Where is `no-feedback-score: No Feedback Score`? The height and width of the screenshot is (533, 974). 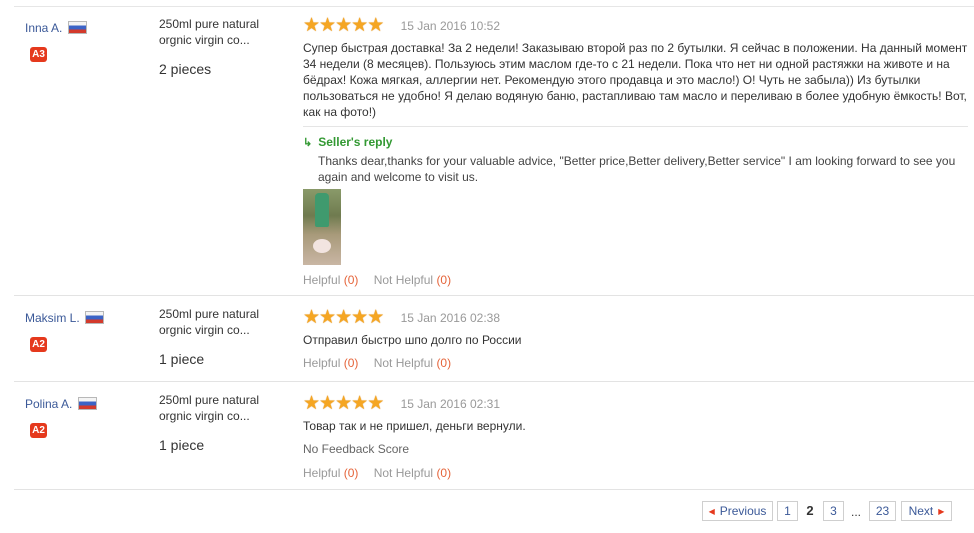
no-feedback-score: No Feedback Score is located at coordinates (356, 449).